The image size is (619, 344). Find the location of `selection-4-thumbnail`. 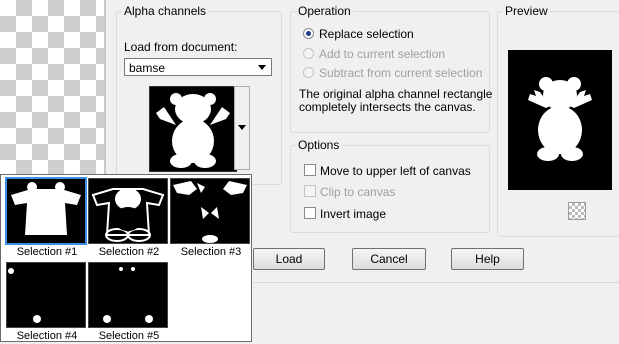

selection-4-thumbnail is located at coordinates (46, 295).